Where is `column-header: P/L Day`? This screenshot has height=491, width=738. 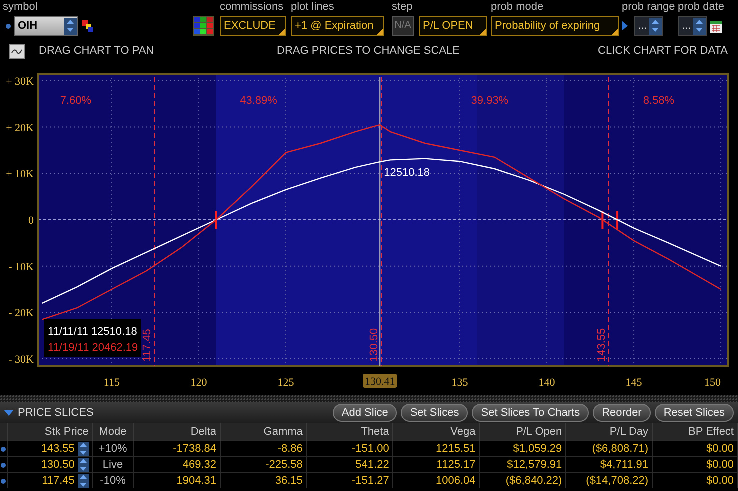 column-header: P/L Day is located at coordinates (609, 431).